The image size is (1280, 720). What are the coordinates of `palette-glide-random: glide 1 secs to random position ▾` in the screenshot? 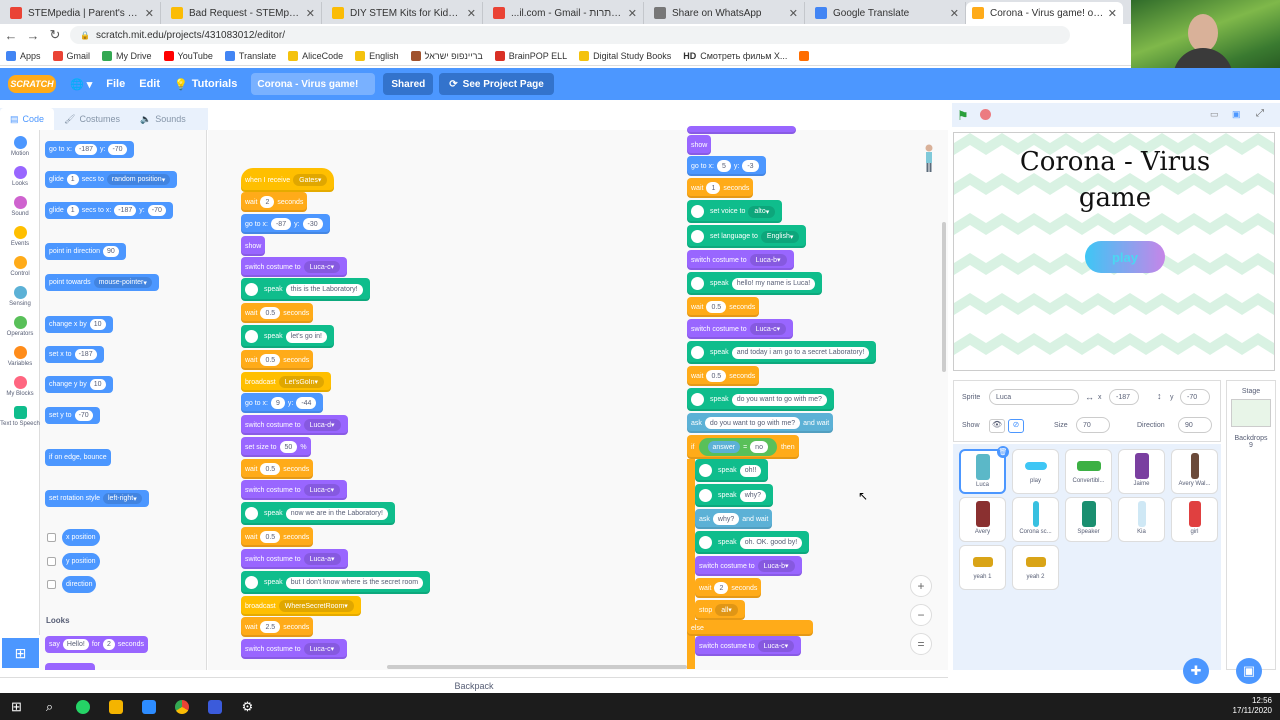 It's located at (111, 179).